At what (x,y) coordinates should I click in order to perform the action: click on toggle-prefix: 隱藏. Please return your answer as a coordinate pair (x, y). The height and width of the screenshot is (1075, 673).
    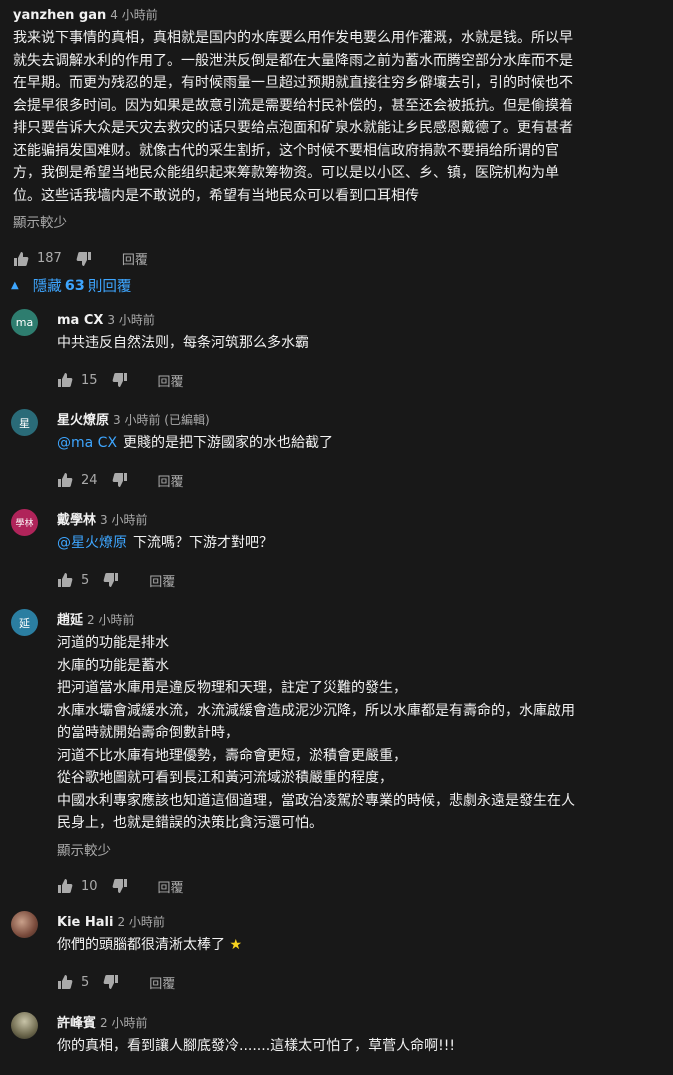
    Looking at the image, I should click on (47, 287).